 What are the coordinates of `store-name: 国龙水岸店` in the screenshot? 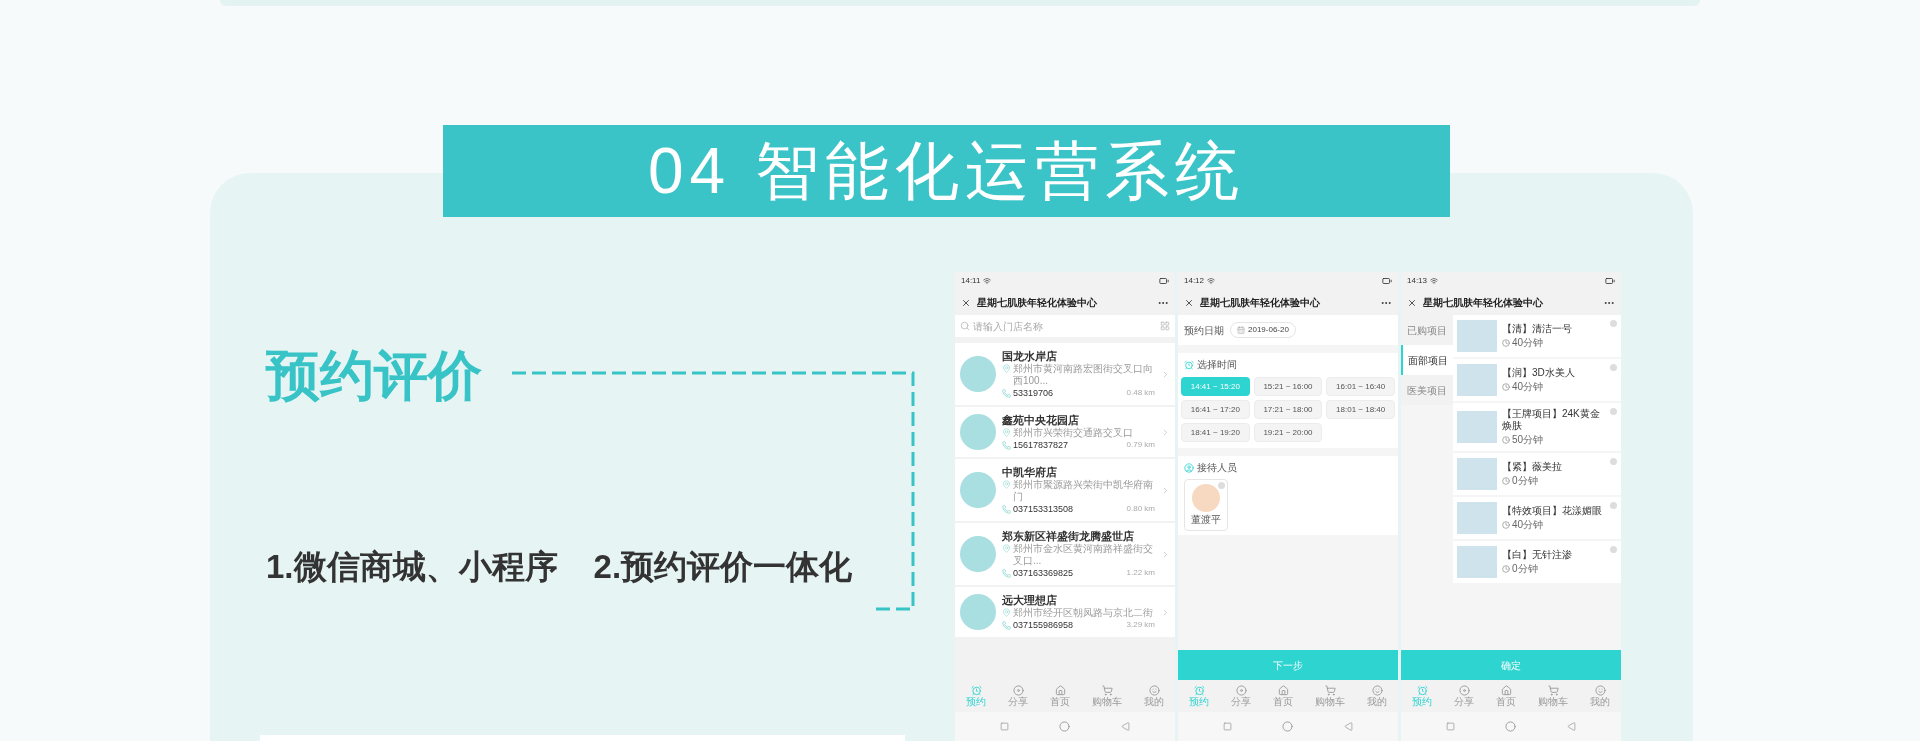 It's located at (1030, 356).